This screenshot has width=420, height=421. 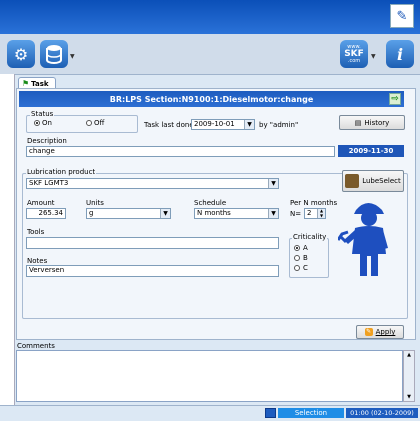 I want to click on last-done-value: 2009-10-01, so click(x=214, y=124).